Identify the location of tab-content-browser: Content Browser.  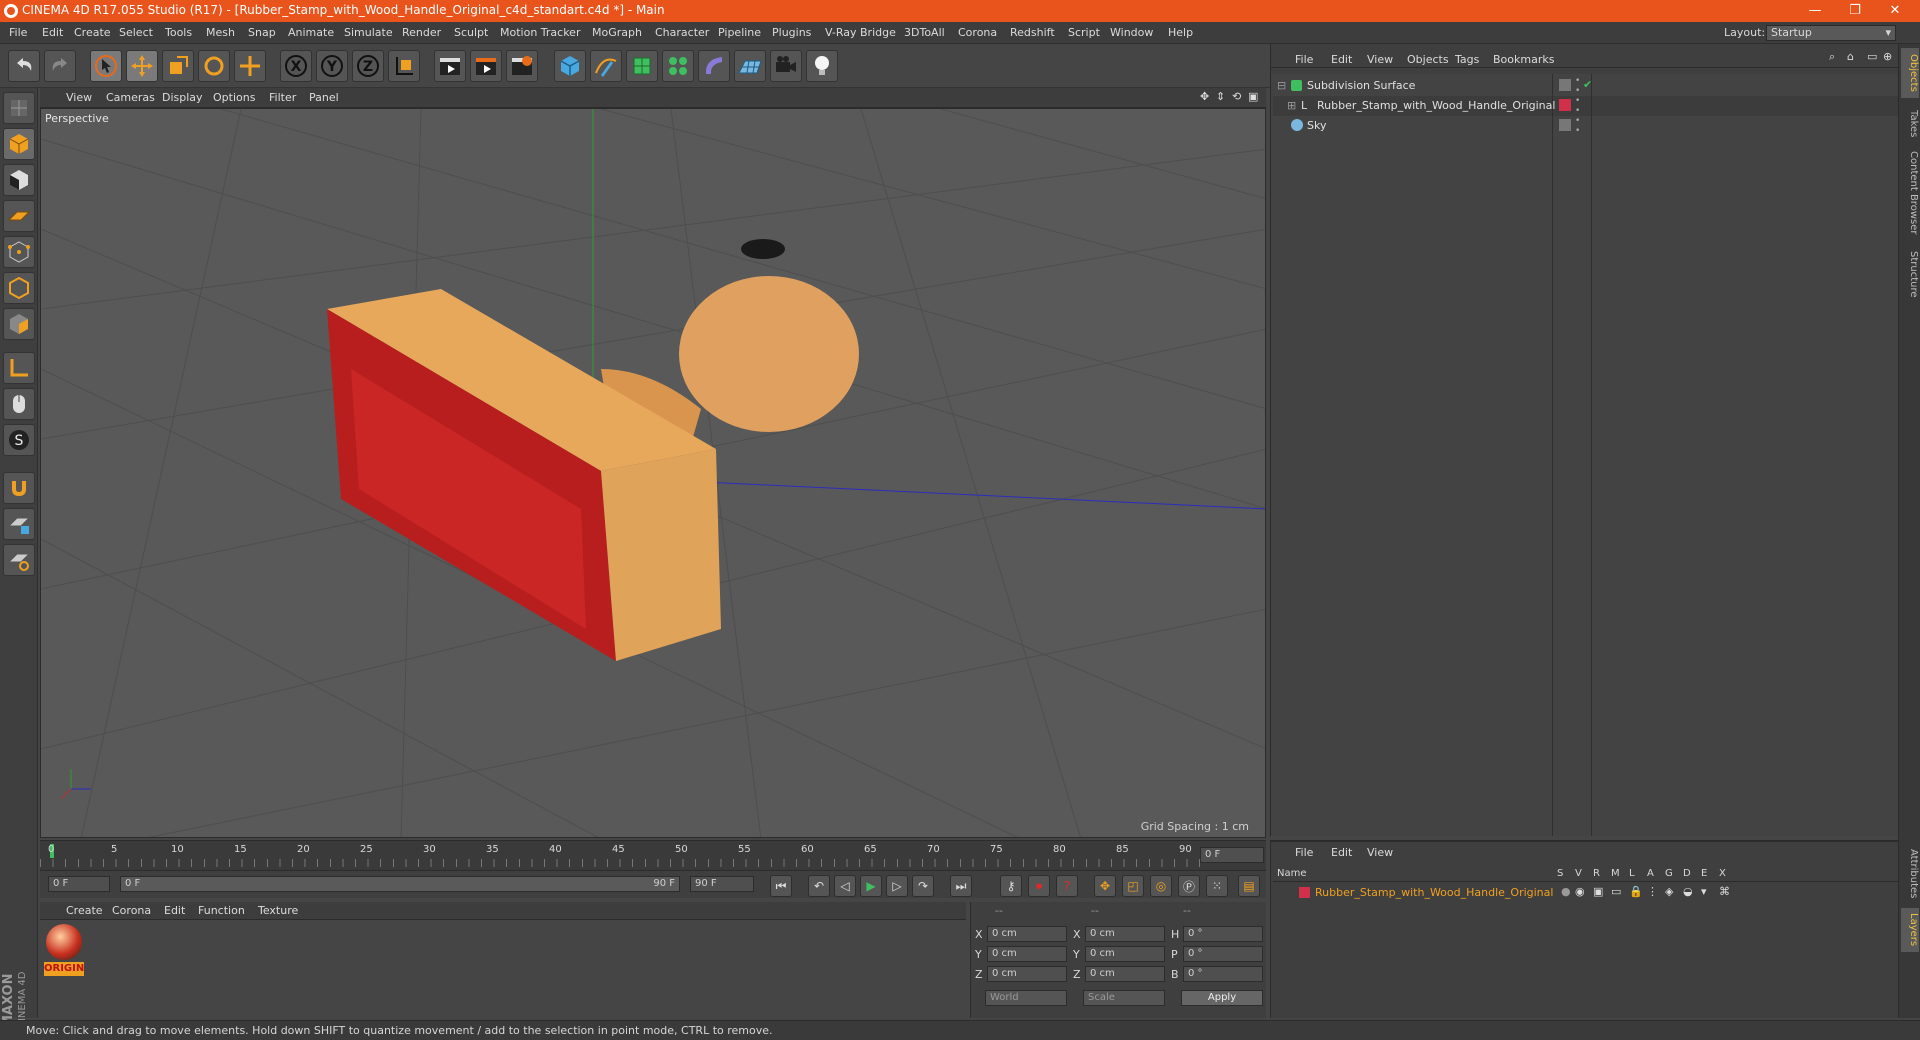
(1910, 193).